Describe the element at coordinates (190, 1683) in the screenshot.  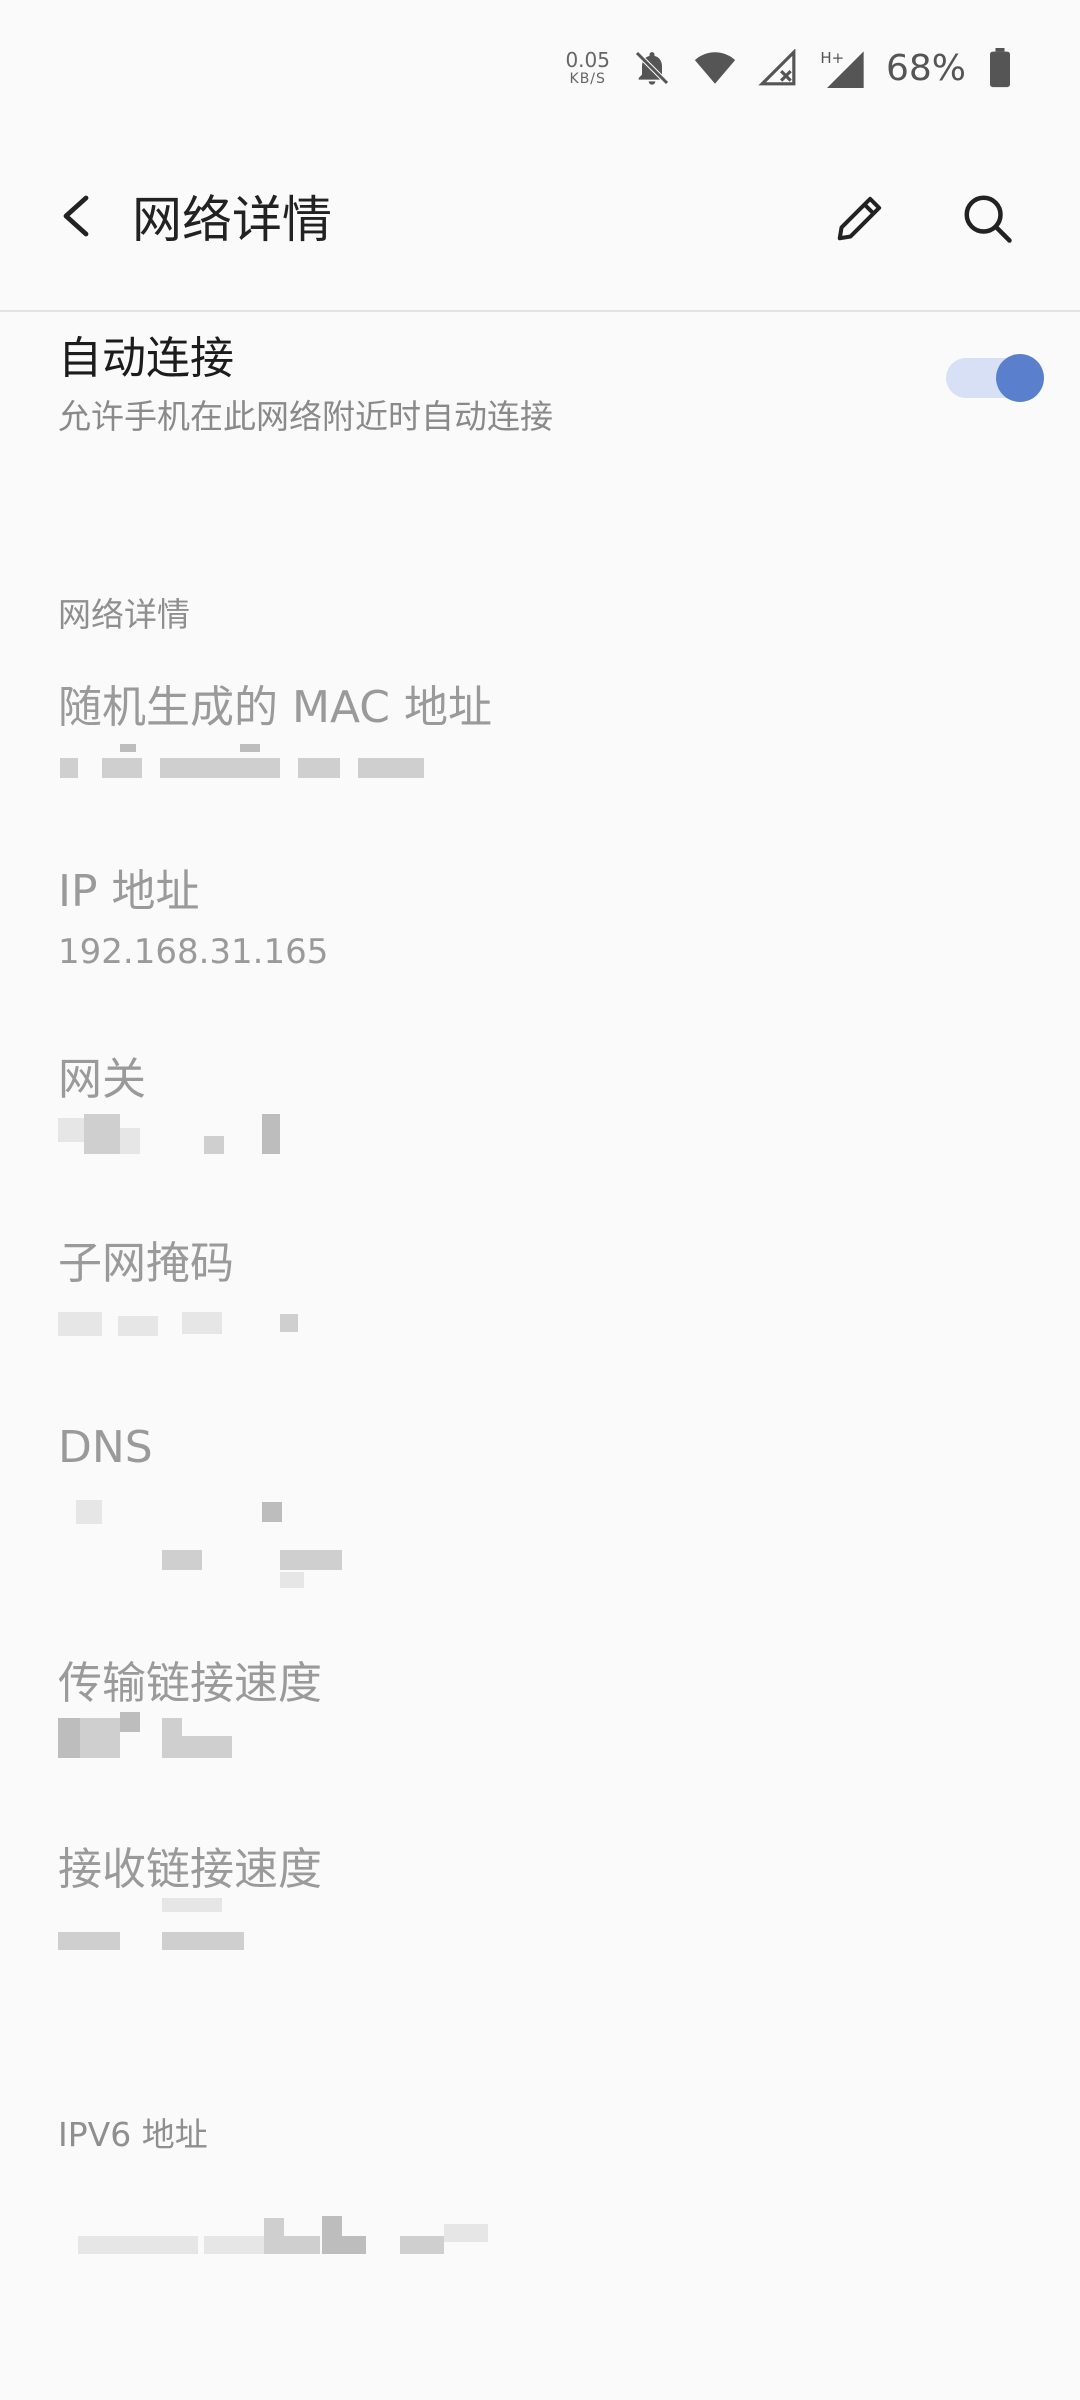
I see `tx-link-speed-label: 传输链接速度` at that location.